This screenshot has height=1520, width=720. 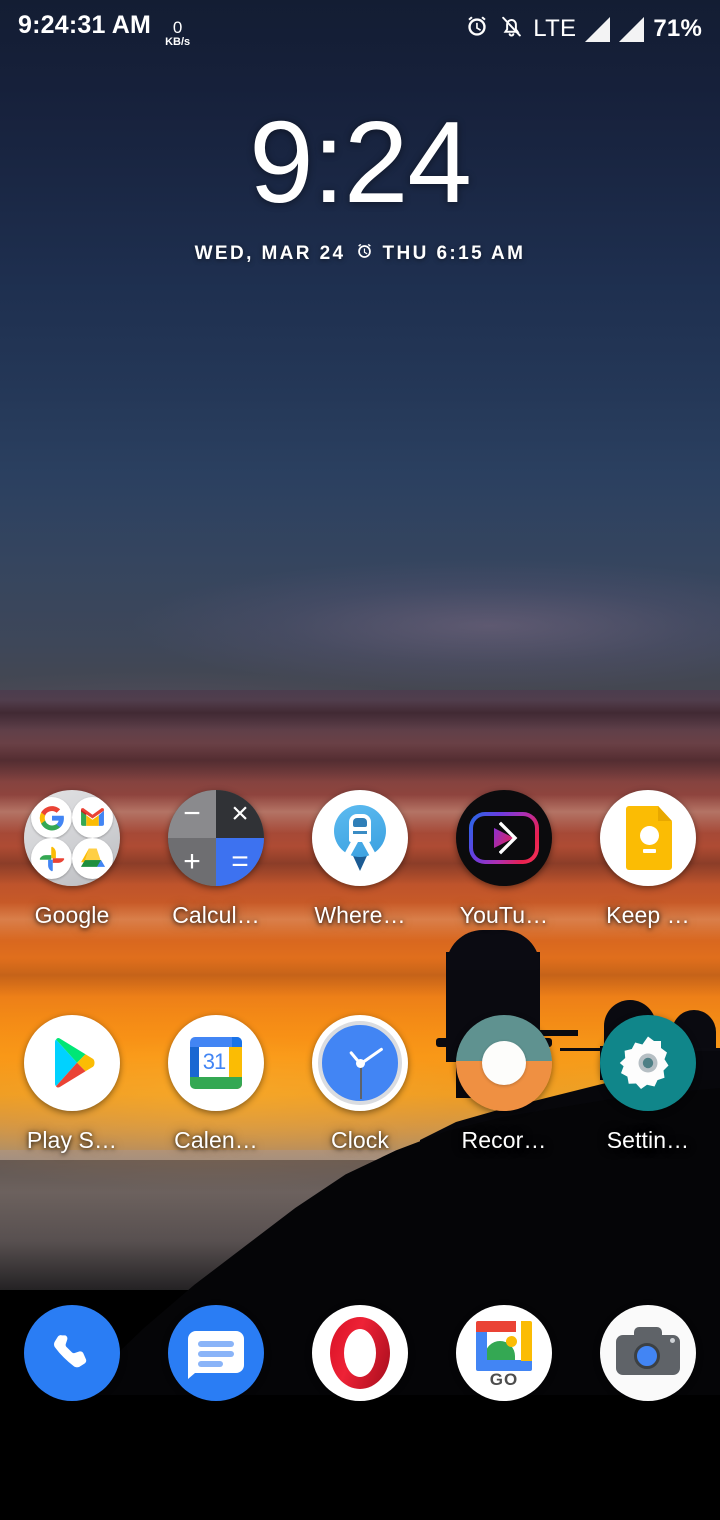 What do you see at coordinates (192, 814) in the screenshot?
I see `calculator-minus-key: −` at bounding box center [192, 814].